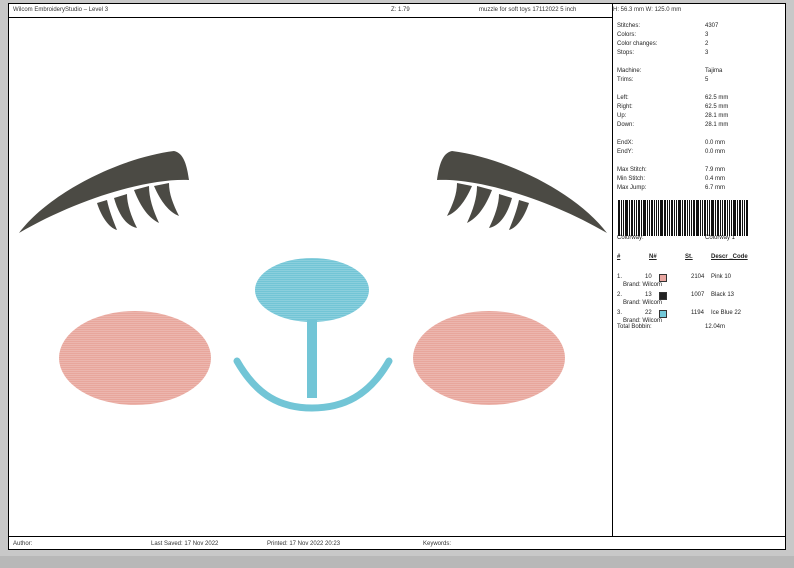 This screenshot has width=794, height=568. Describe the element at coordinates (627, 35) in the screenshot. I see `stat-label: Colors:` at that location.